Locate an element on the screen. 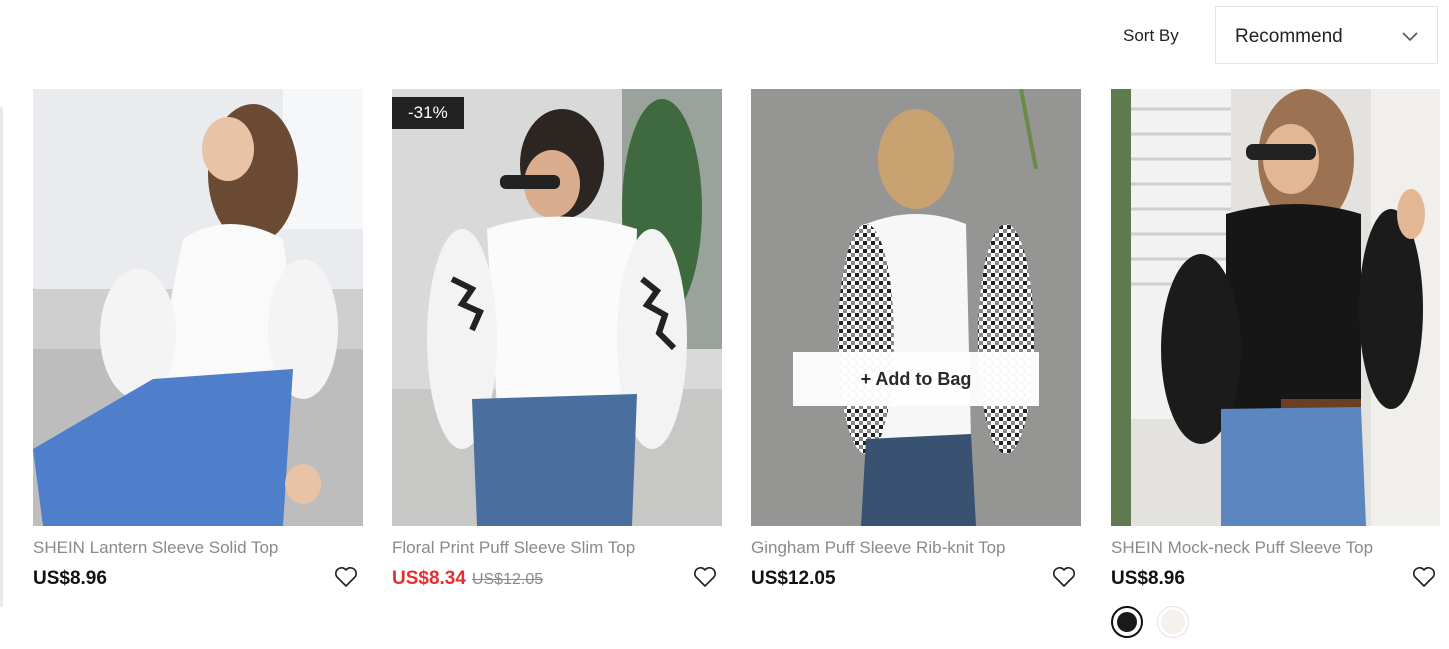 The width and height of the screenshot is (1449, 649). product-title: SHEIN Mock-neck Puff Sleeve Top is located at coordinates (1276, 548).